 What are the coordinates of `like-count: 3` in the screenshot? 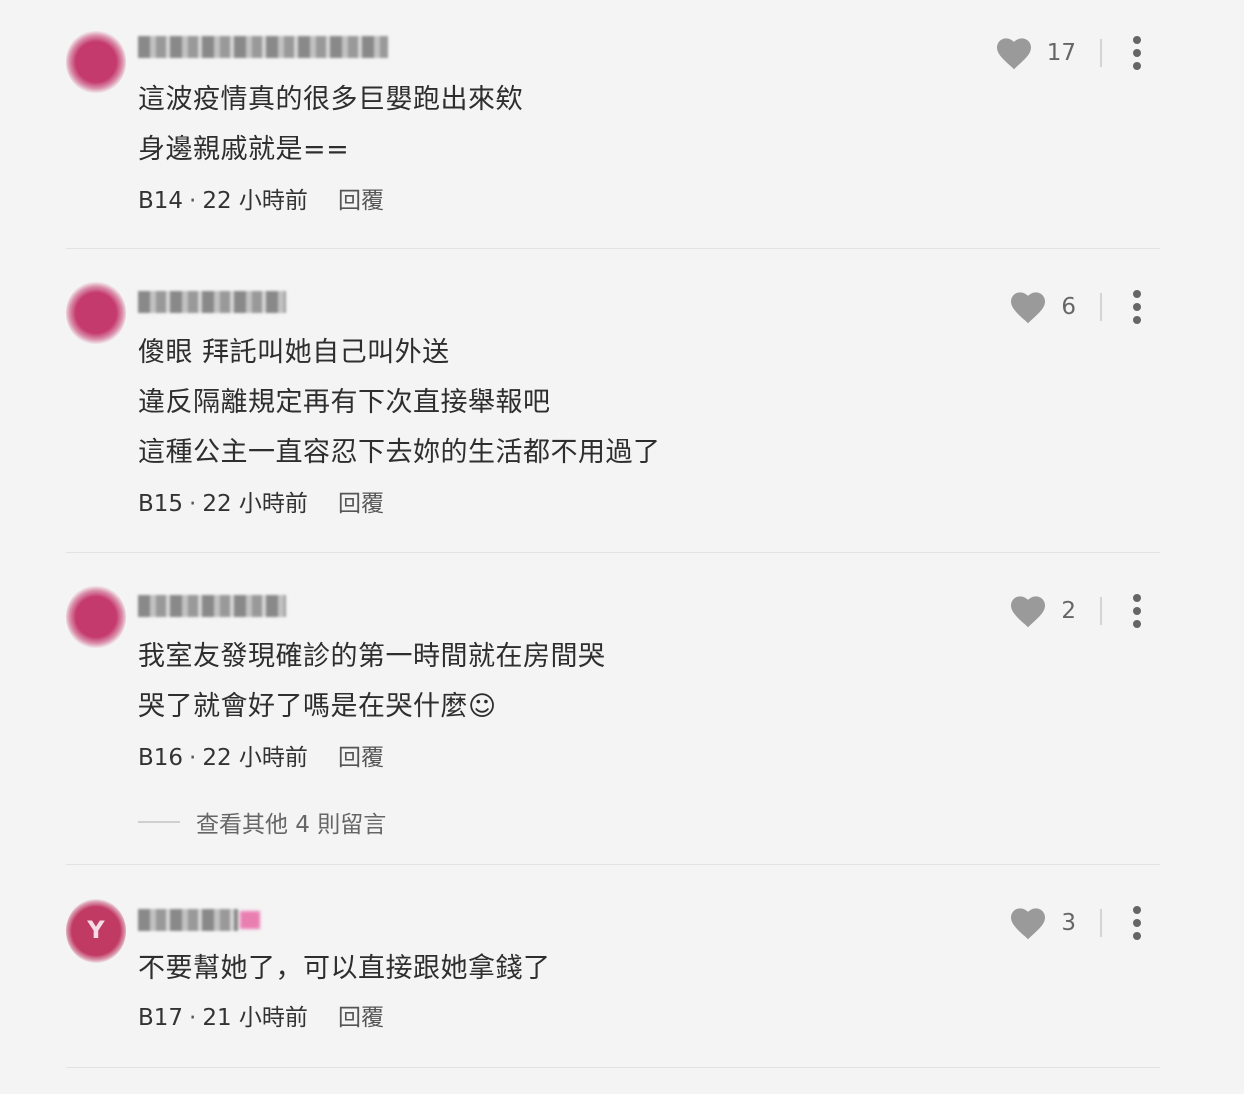 It's located at (1068, 923).